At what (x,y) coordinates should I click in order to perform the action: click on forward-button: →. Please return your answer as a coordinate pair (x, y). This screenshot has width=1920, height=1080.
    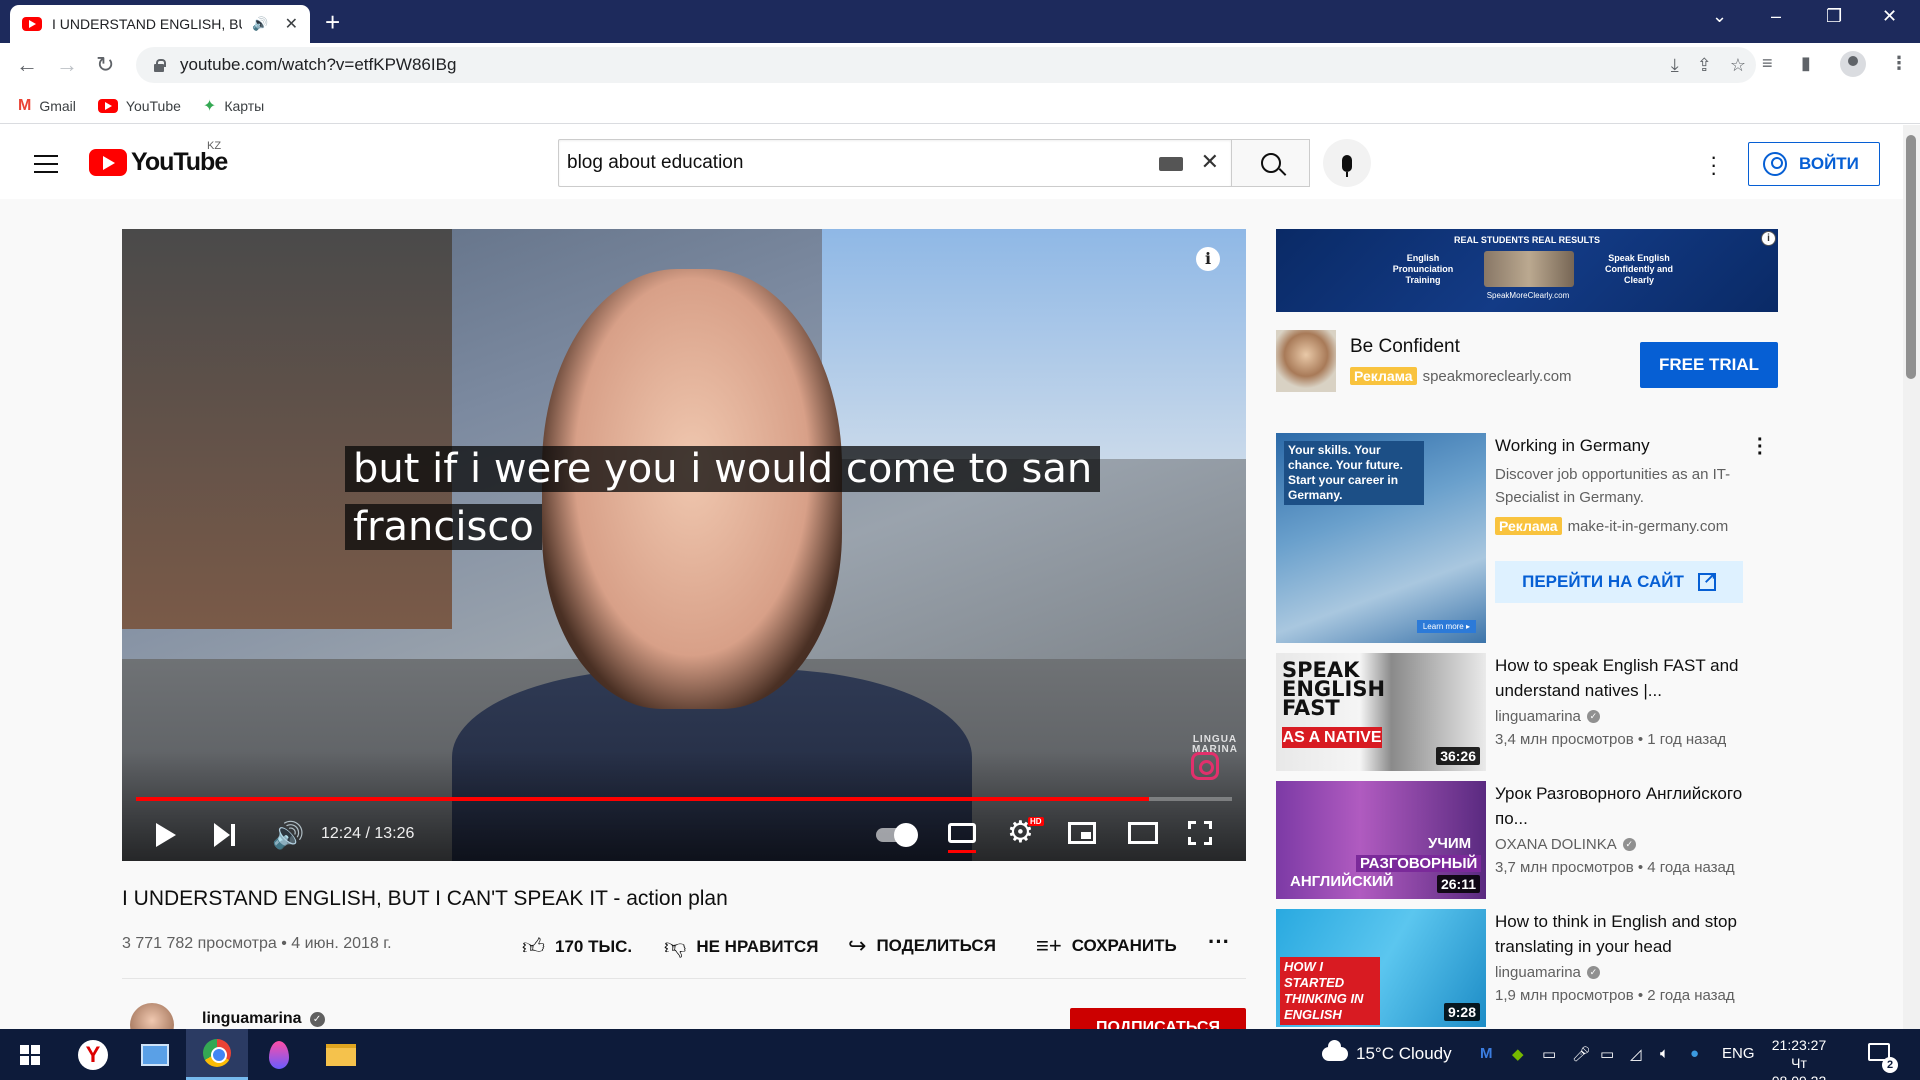
    Looking at the image, I should click on (67, 65).